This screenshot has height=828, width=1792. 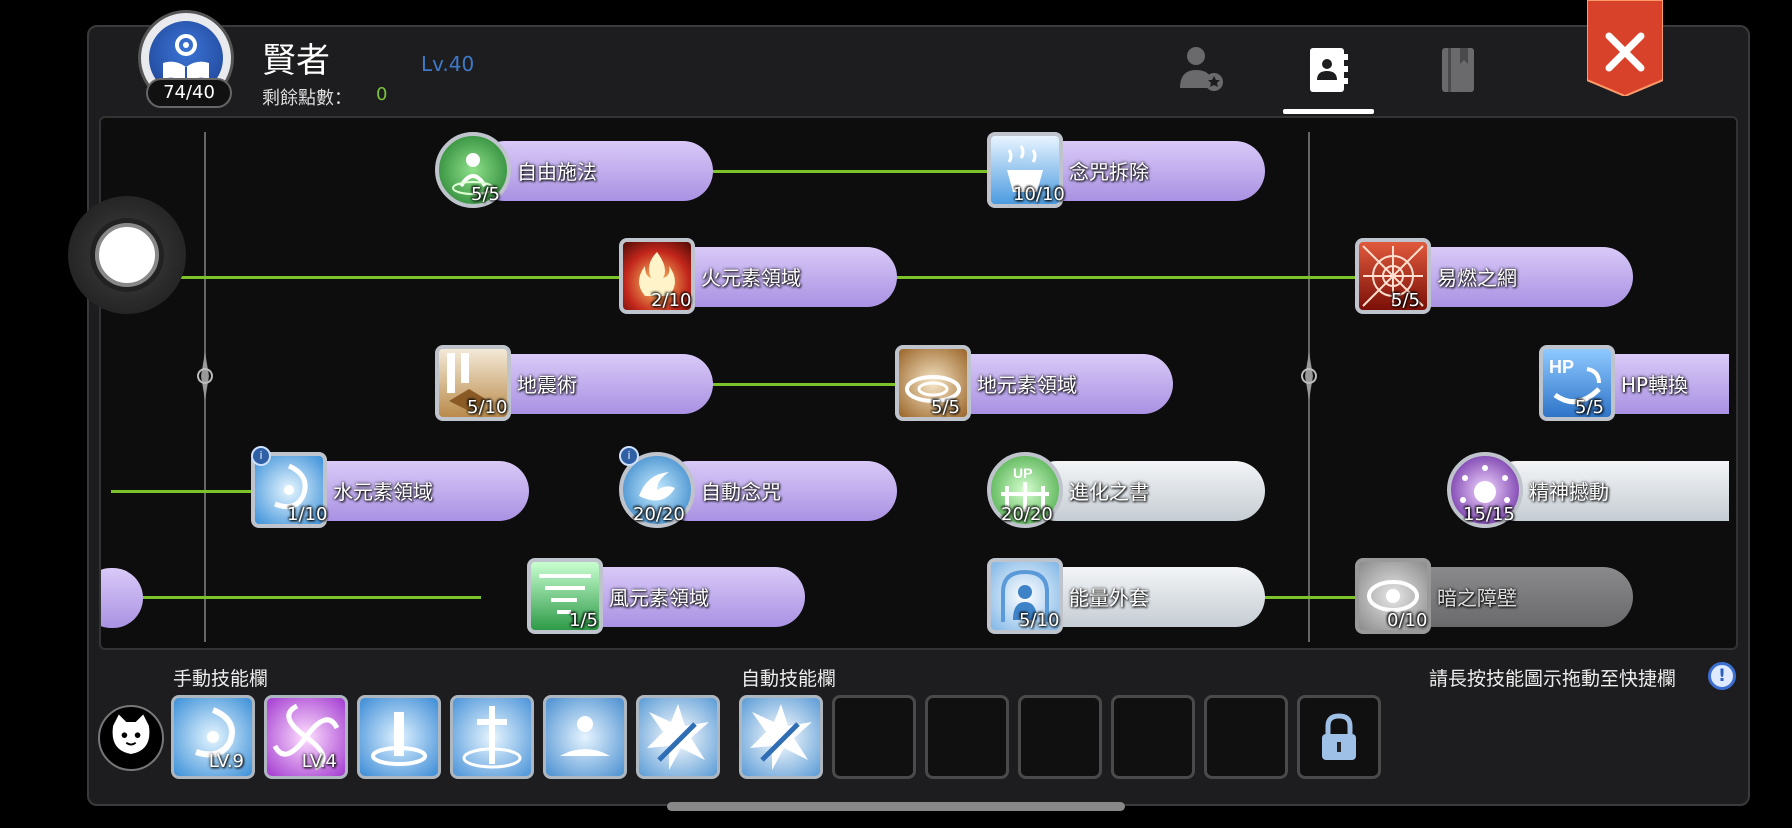 I want to click on skill-name: 地震術, so click(x=547, y=385).